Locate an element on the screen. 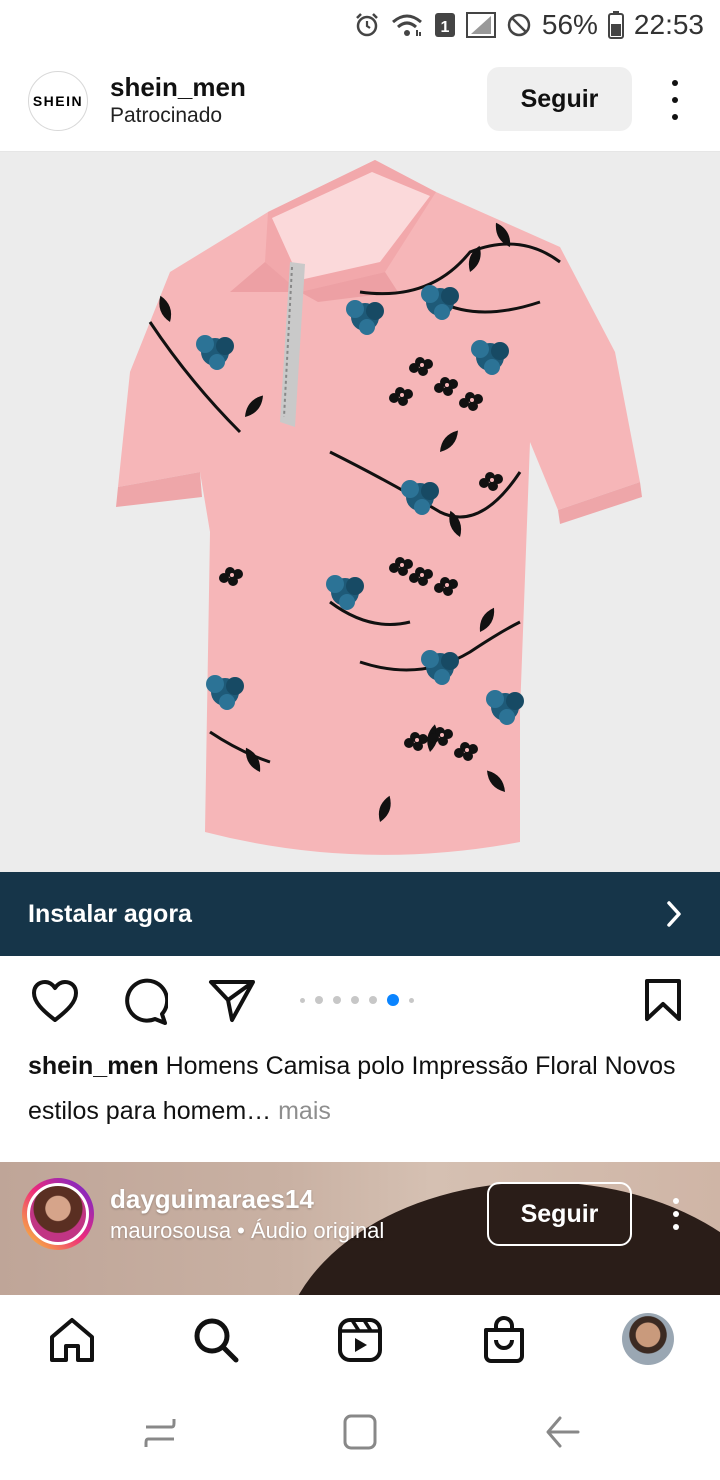 The width and height of the screenshot is (720, 1480). status-bar: 1 56% 22:53 is located at coordinates (360, 25).